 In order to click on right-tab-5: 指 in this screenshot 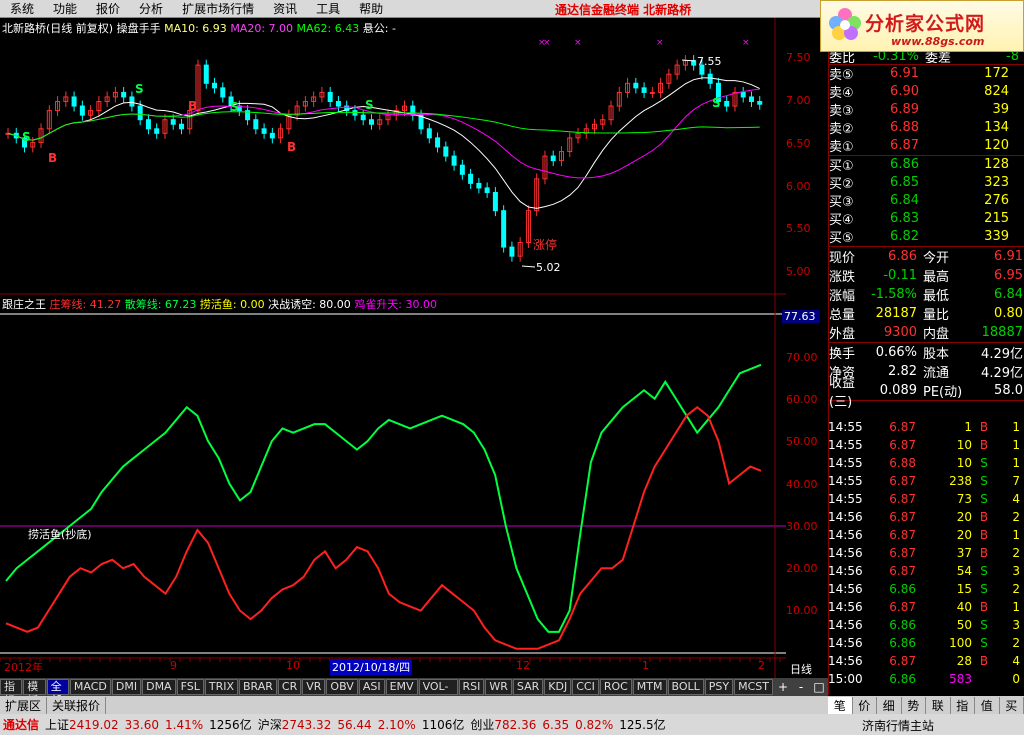, I will do `click(963, 705)`.